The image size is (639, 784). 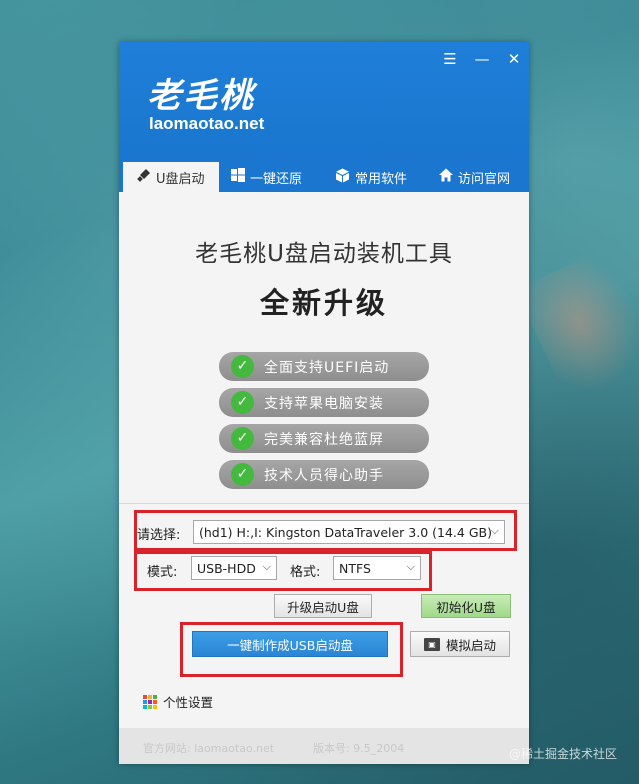 I want to click on highlight-box-mode-format, so click(x=283, y=571).